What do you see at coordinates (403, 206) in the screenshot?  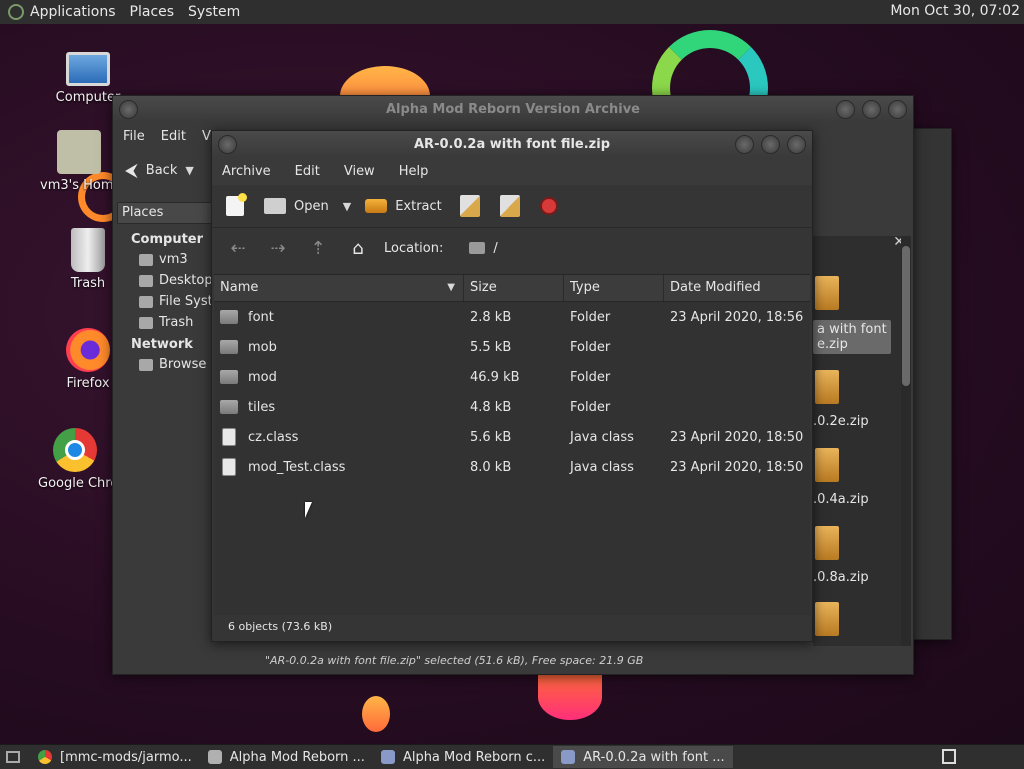 I see `extract-button: Extract` at bounding box center [403, 206].